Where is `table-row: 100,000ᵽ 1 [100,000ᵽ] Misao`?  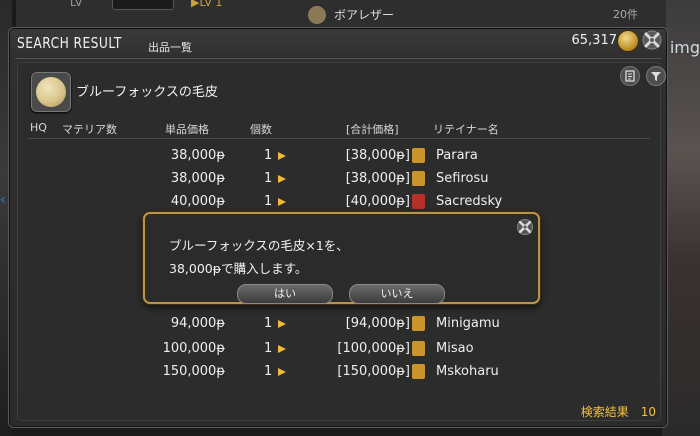 table-row: 100,000ᵽ 1 [100,000ᵽ] Misao is located at coordinates (339, 349).